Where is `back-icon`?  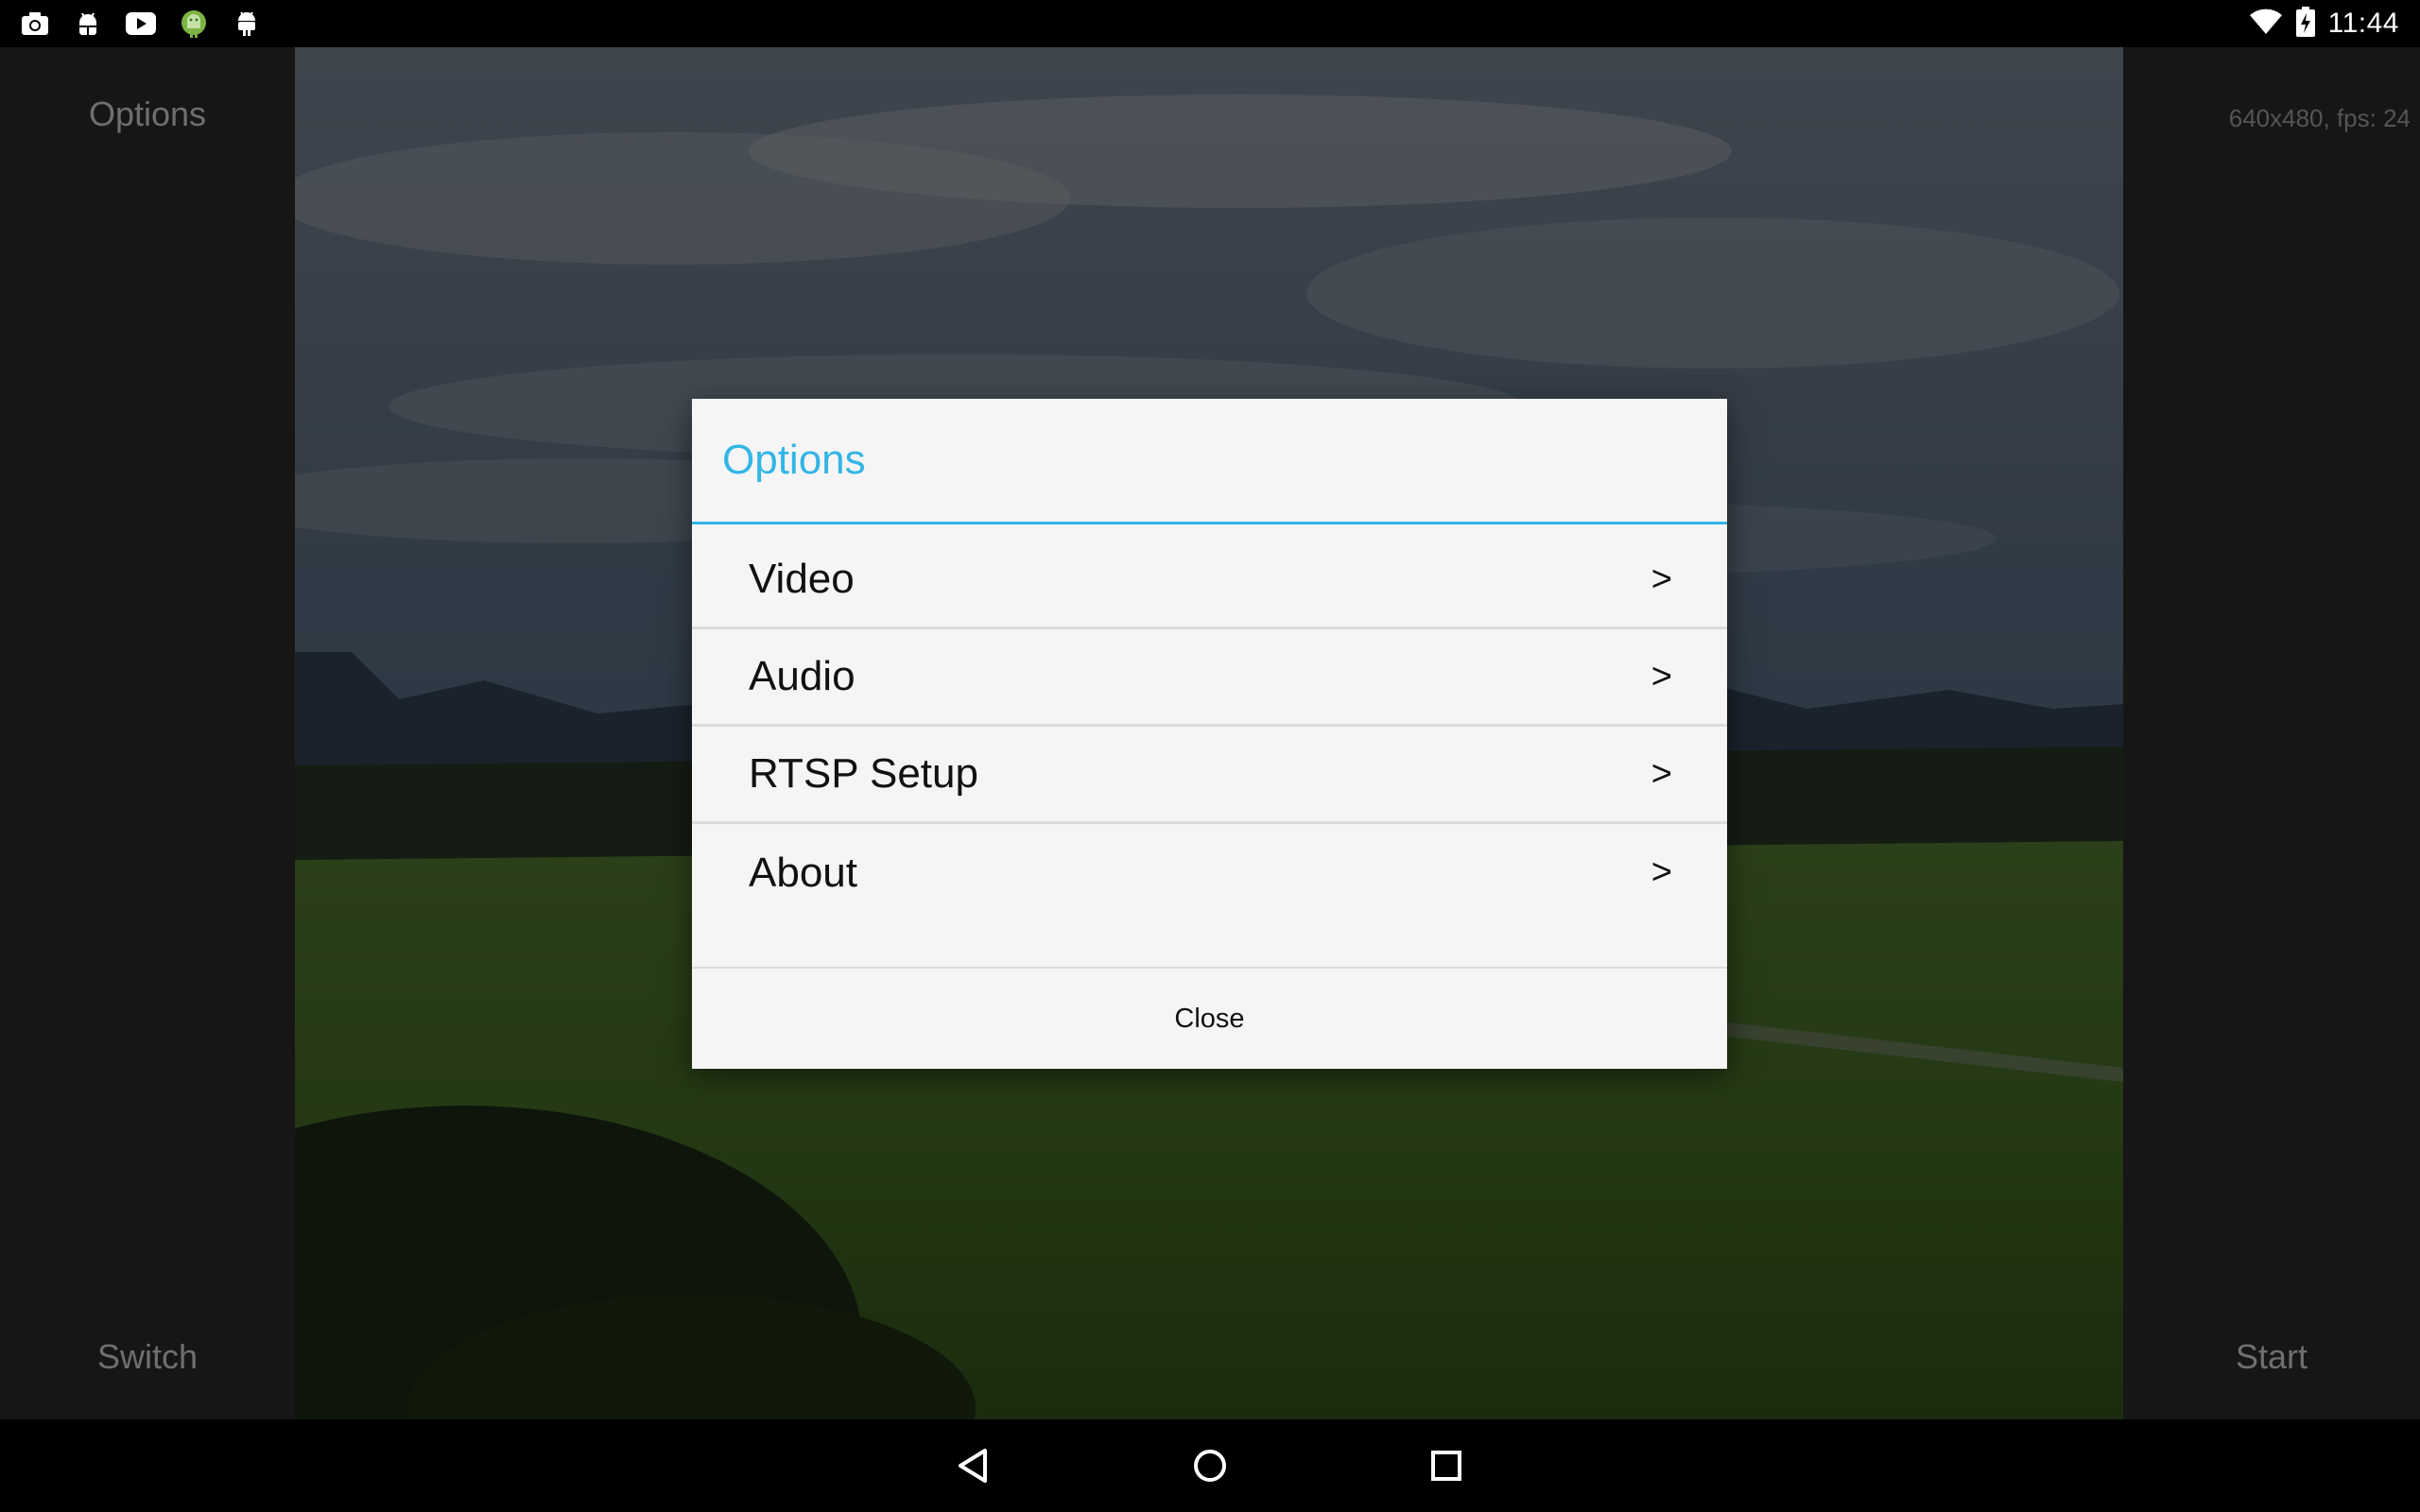 back-icon is located at coordinates (973, 1465).